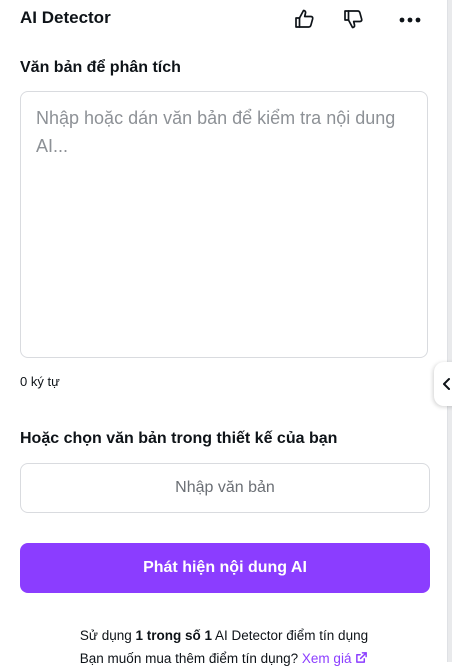 The height and width of the screenshot is (666, 452). Describe the element at coordinates (449, 331) in the screenshot. I see `panel-divider` at that location.